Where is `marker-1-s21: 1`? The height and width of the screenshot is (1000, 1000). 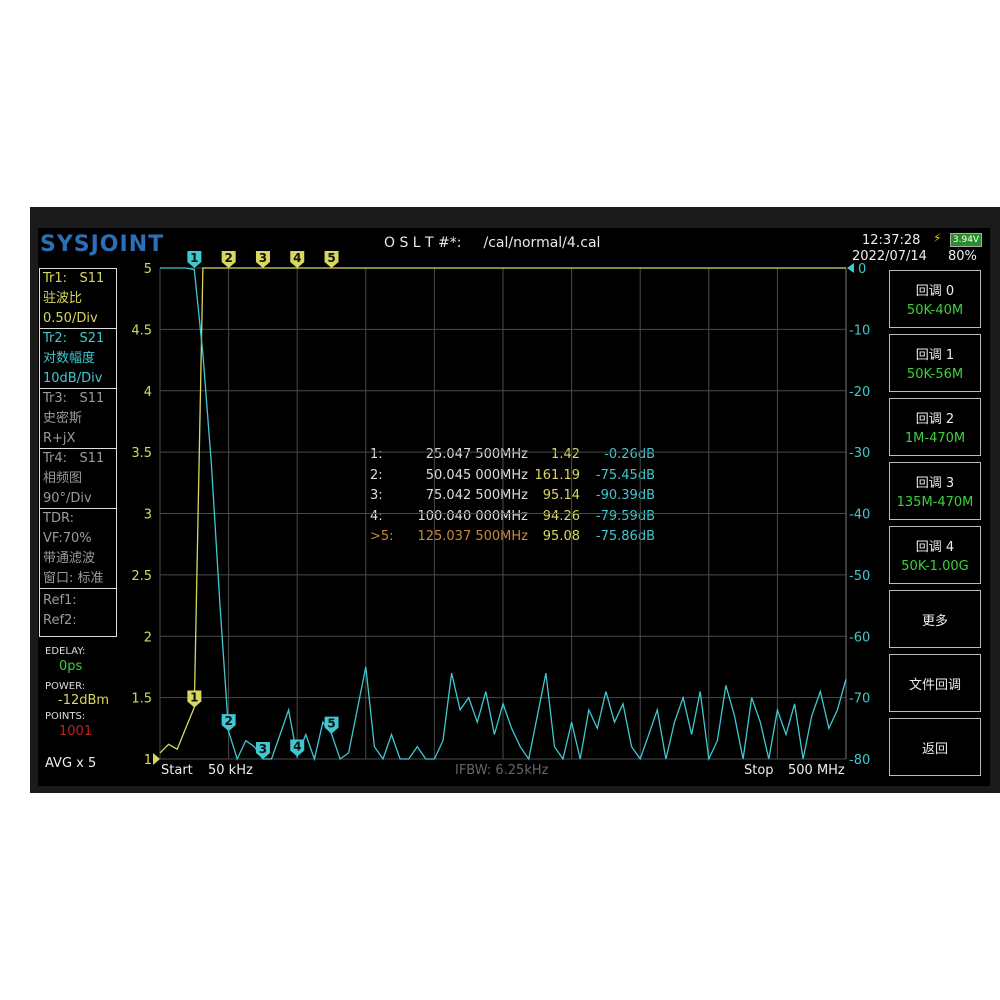 marker-1-s21: 1 is located at coordinates (194, 259).